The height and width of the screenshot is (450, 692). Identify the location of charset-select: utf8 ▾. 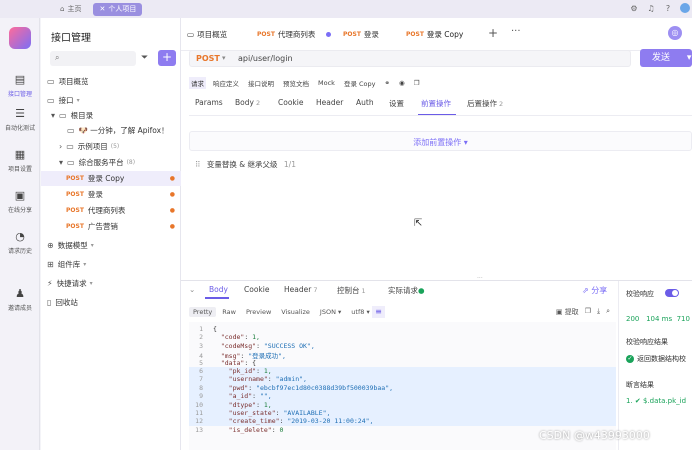
(360, 312).